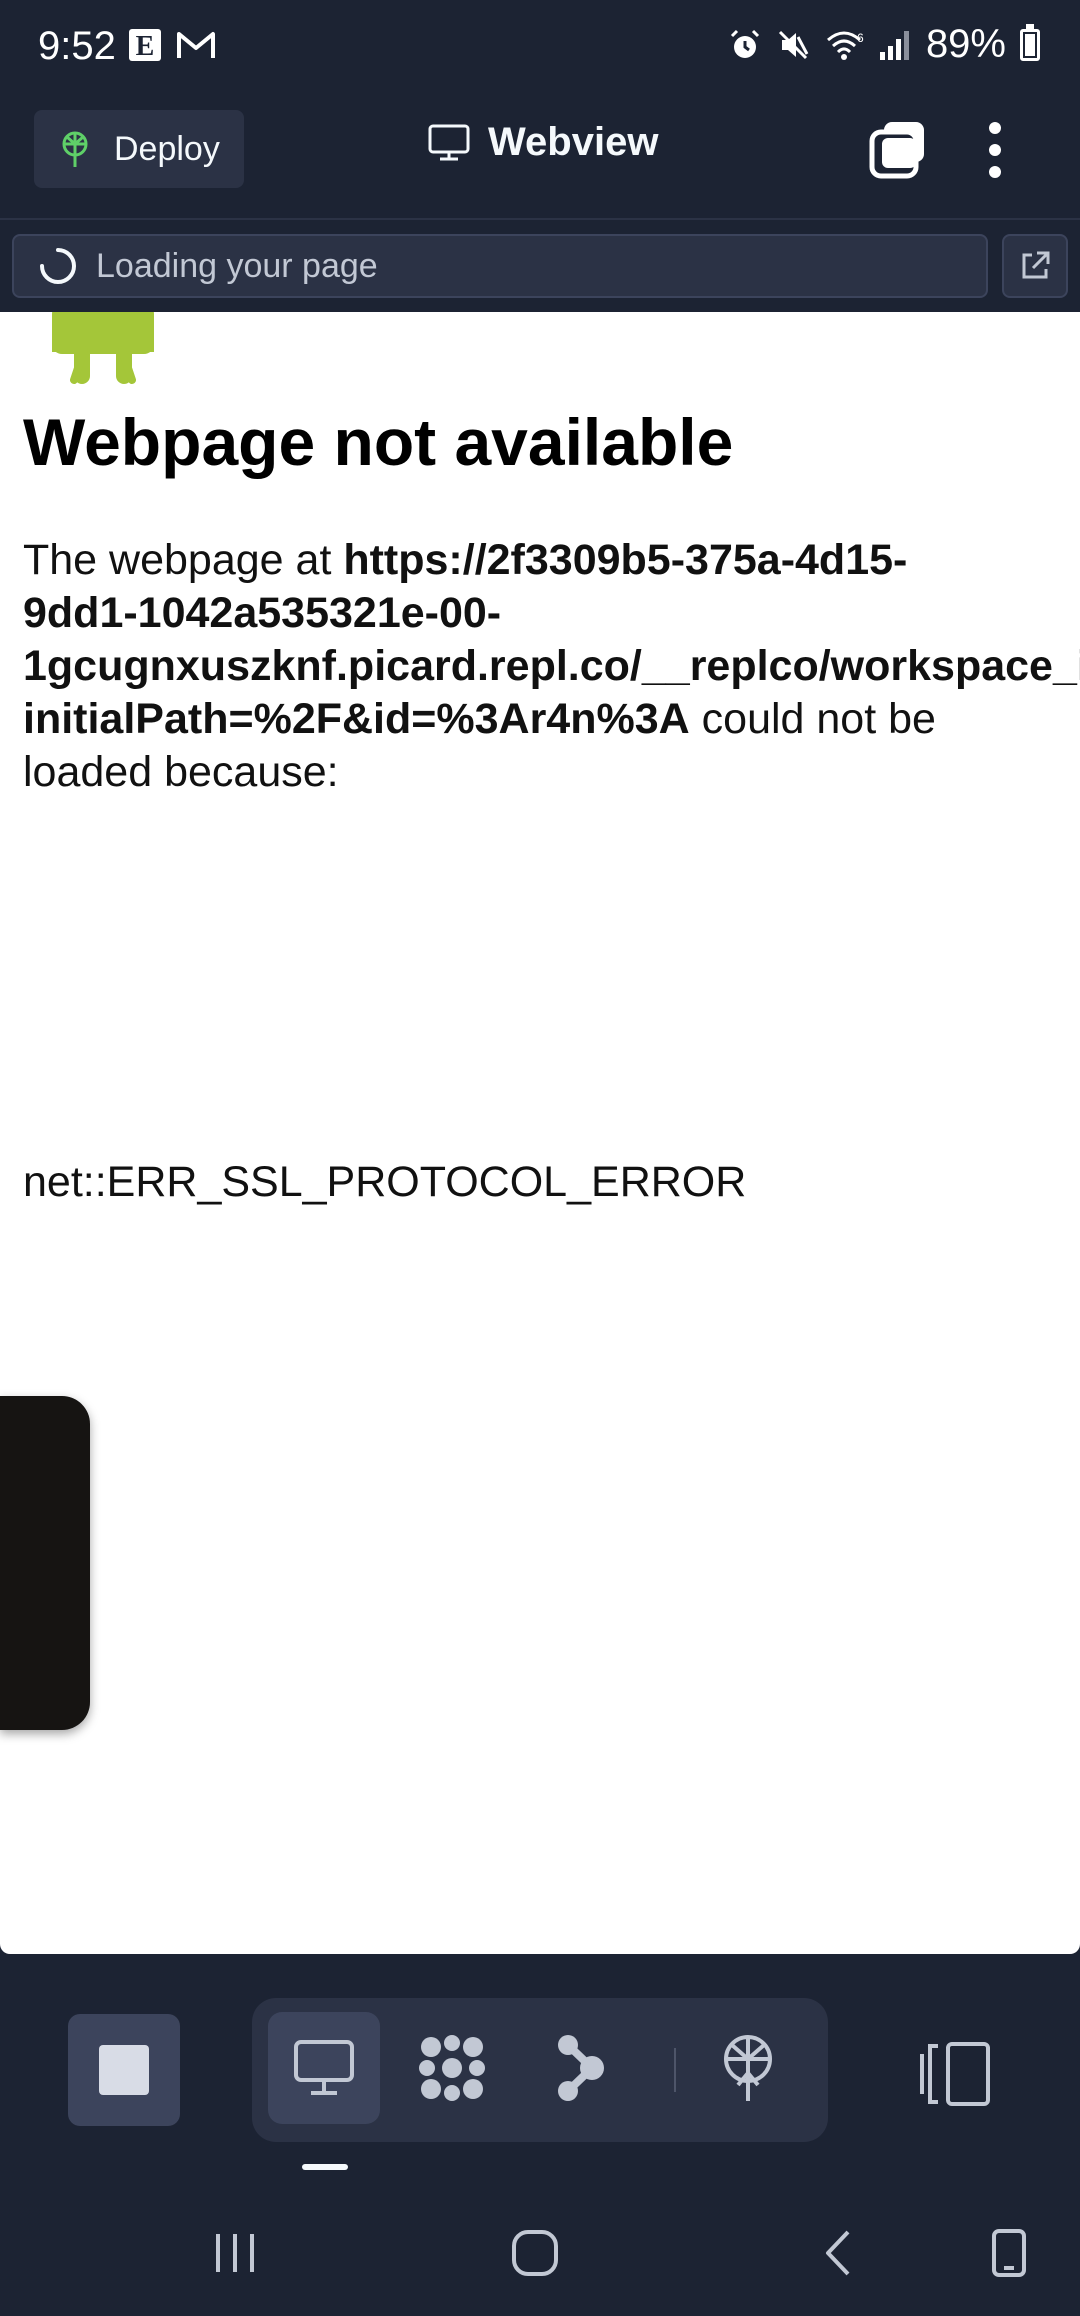 The height and width of the screenshot is (2316, 1080). What do you see at coordinates (385, 1182) in the screenshot?
I see `error-code: net::ERR_SSL_PROTOCOL_ERROR` at bounding box center [385, 1182].